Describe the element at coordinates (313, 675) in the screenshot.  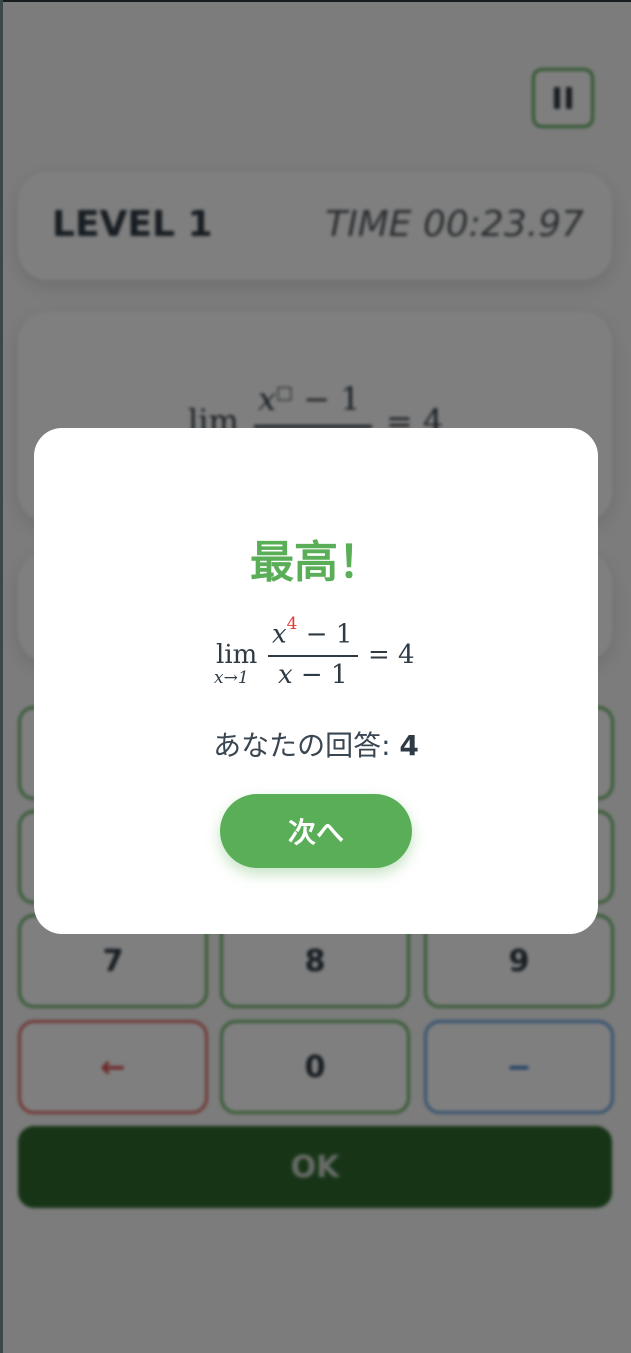
I see `math-denominator: x − 1` at that location.